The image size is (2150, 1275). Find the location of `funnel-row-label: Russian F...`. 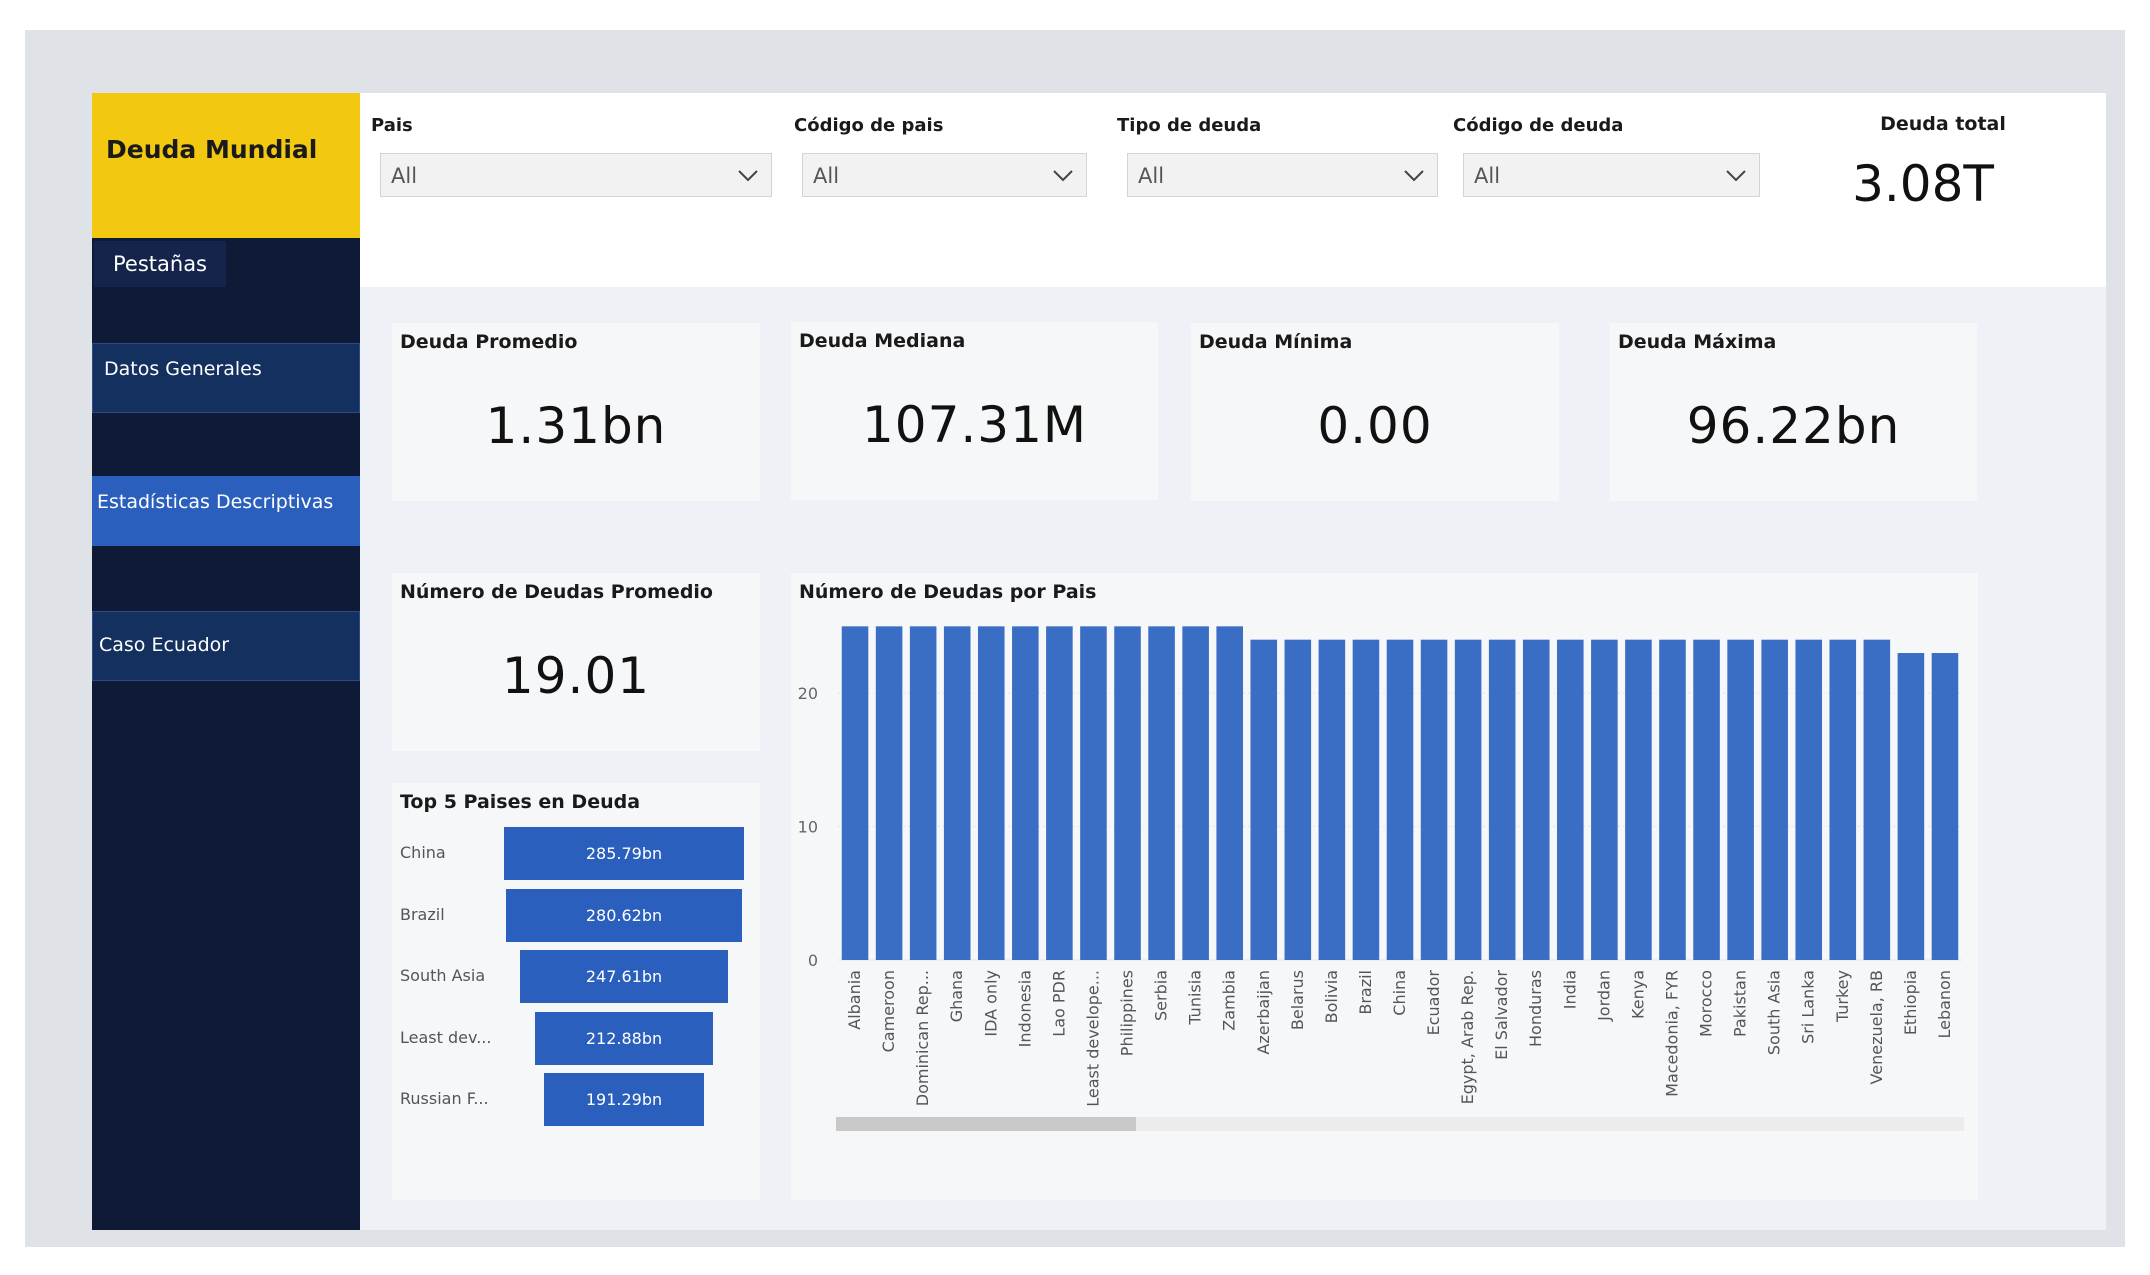

funnel-row-label: Russian F... is located at coordinates (444, 1098).